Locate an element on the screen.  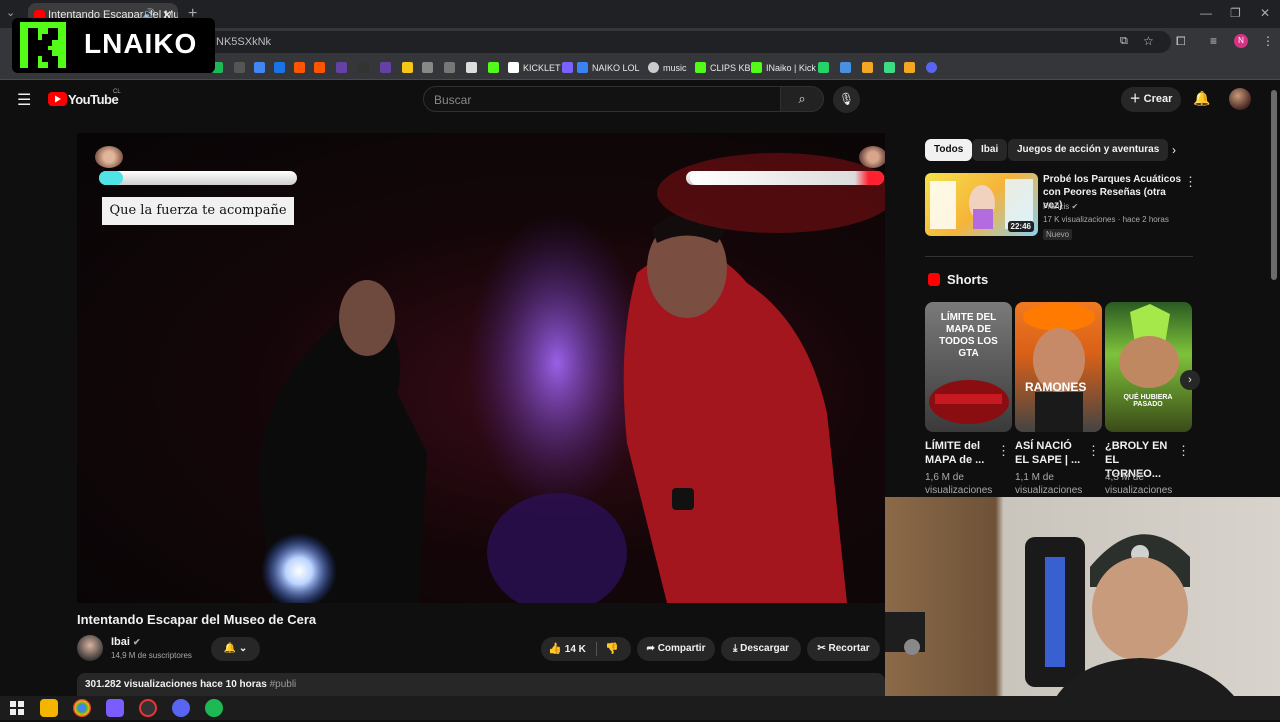
bookmark-kicklet: KICKLET is located at coordinates (534, 68).